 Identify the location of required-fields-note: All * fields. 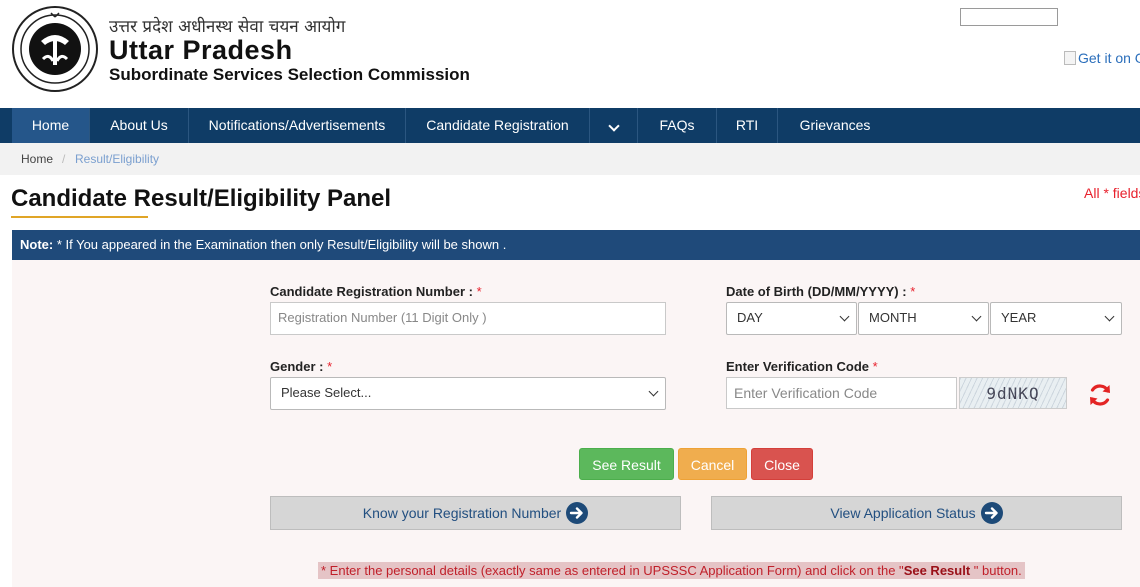
(1112, 193).